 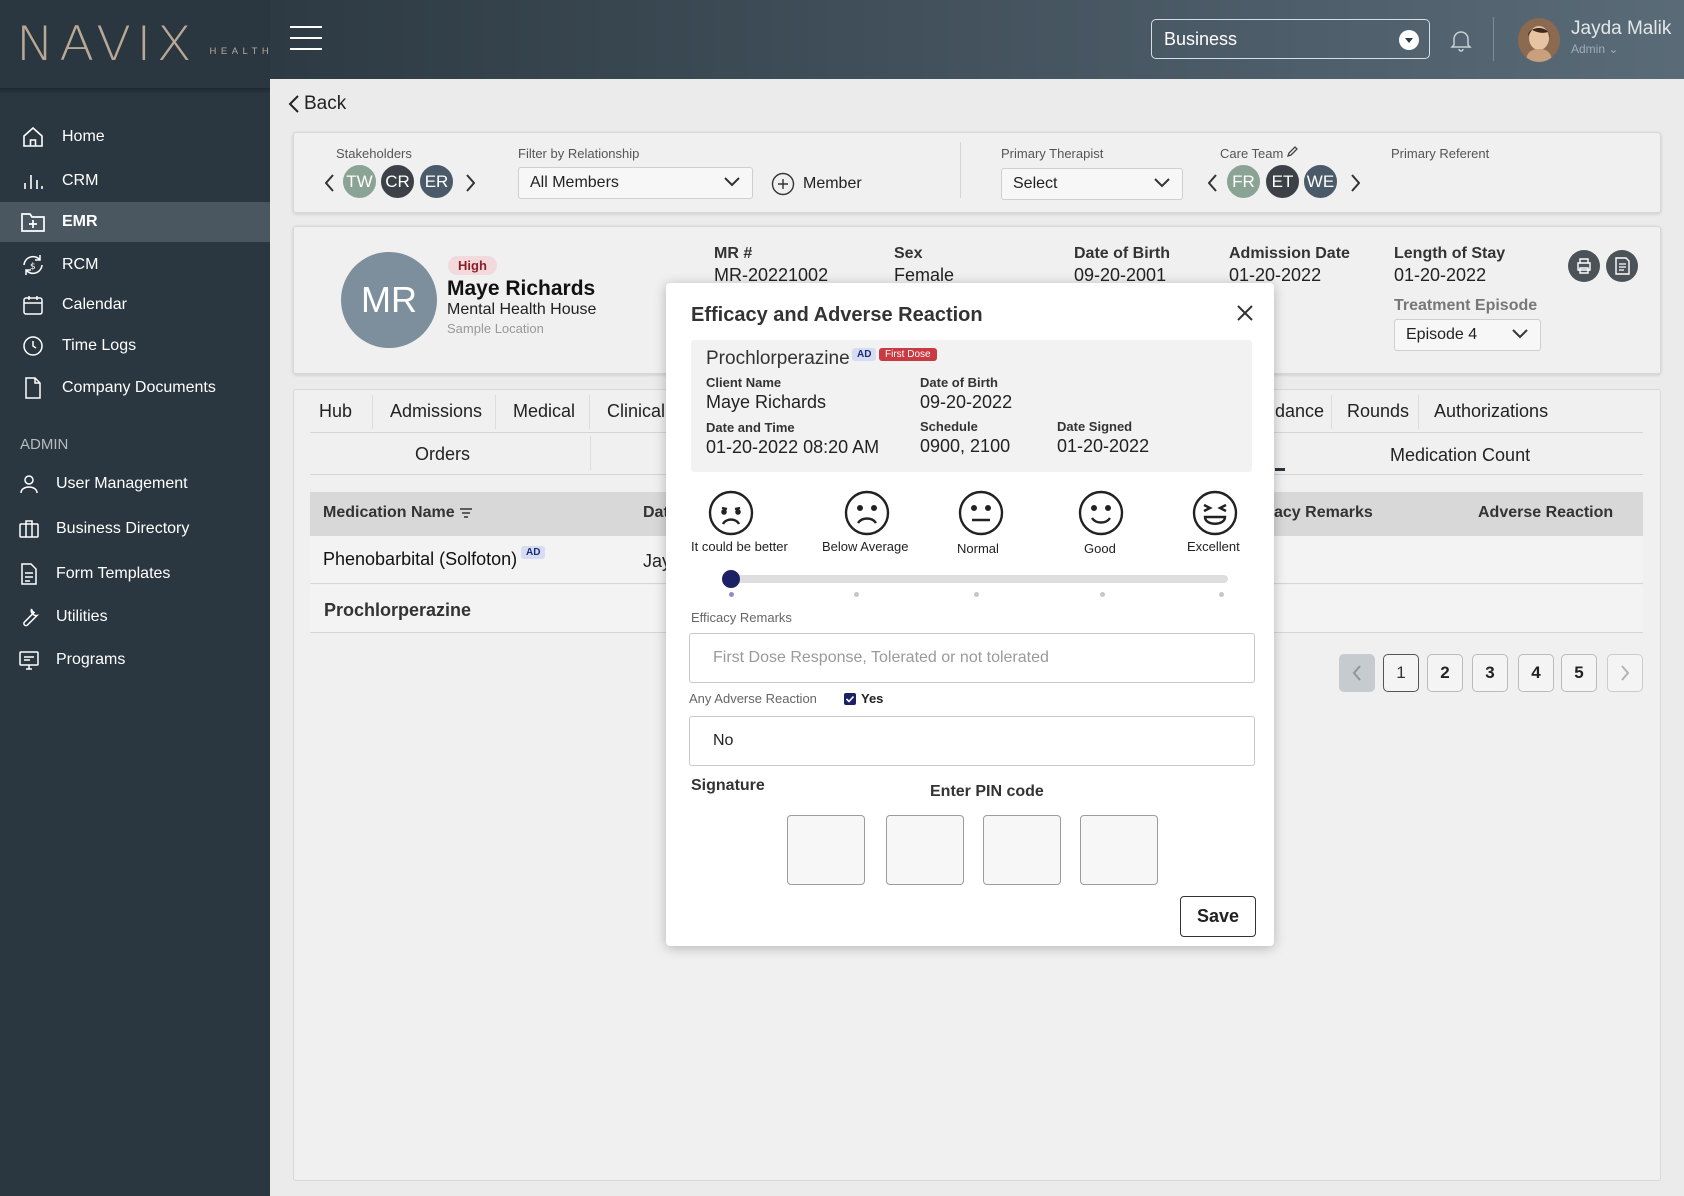 What do you see at coordinates (33, 137) in the screenshot?
I see `home-icon` at bounding box center [33, 137].